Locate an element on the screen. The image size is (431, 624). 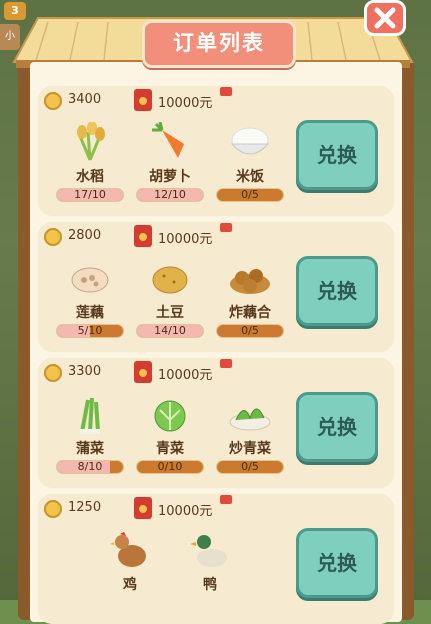
progress-bar: 5/10 is located at coordinates (90, 331).